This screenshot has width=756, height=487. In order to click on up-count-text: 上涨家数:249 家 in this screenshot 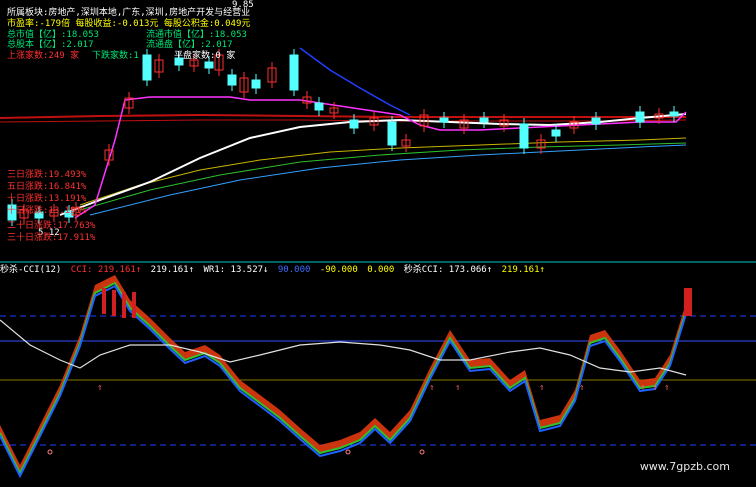, I will do `click(43, 56)`.